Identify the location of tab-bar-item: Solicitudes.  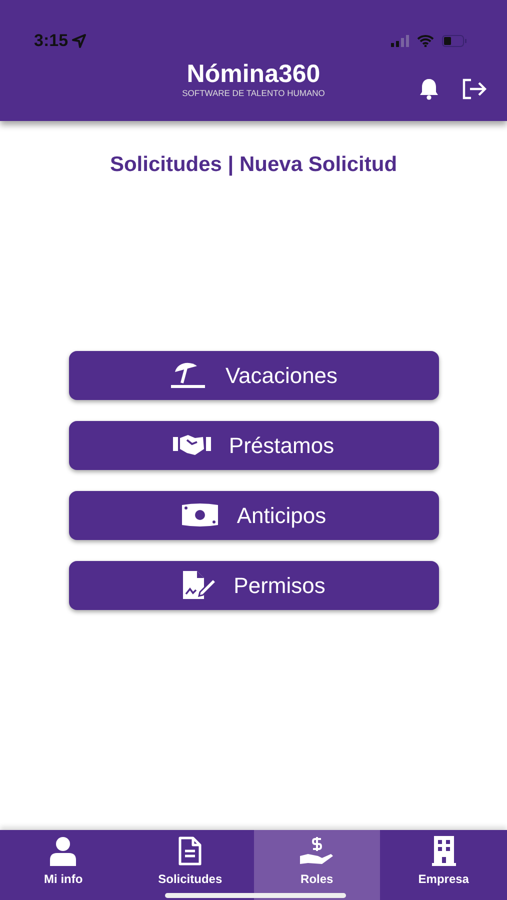
(190, 865).